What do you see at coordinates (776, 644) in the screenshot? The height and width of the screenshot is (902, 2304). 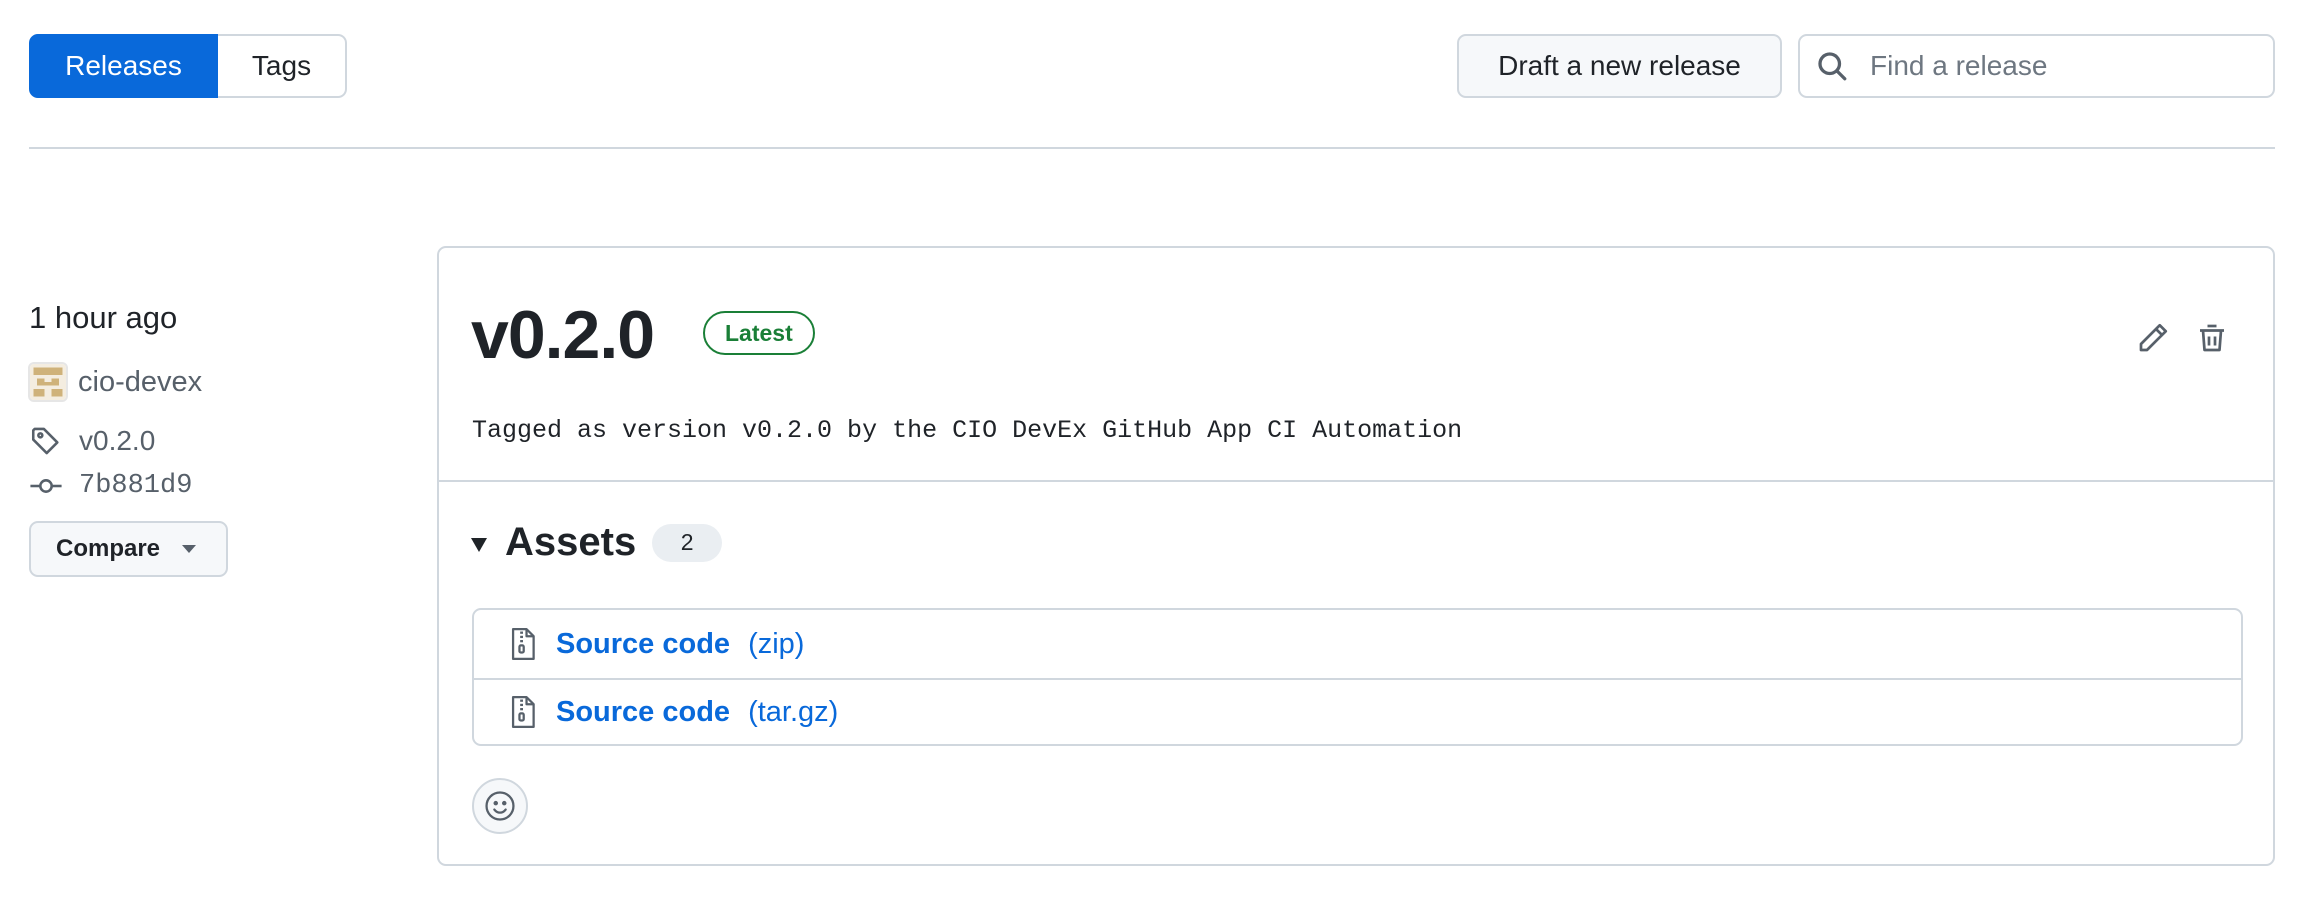 I see `asset-ext: (zip)` at bounding box center [776, 644].